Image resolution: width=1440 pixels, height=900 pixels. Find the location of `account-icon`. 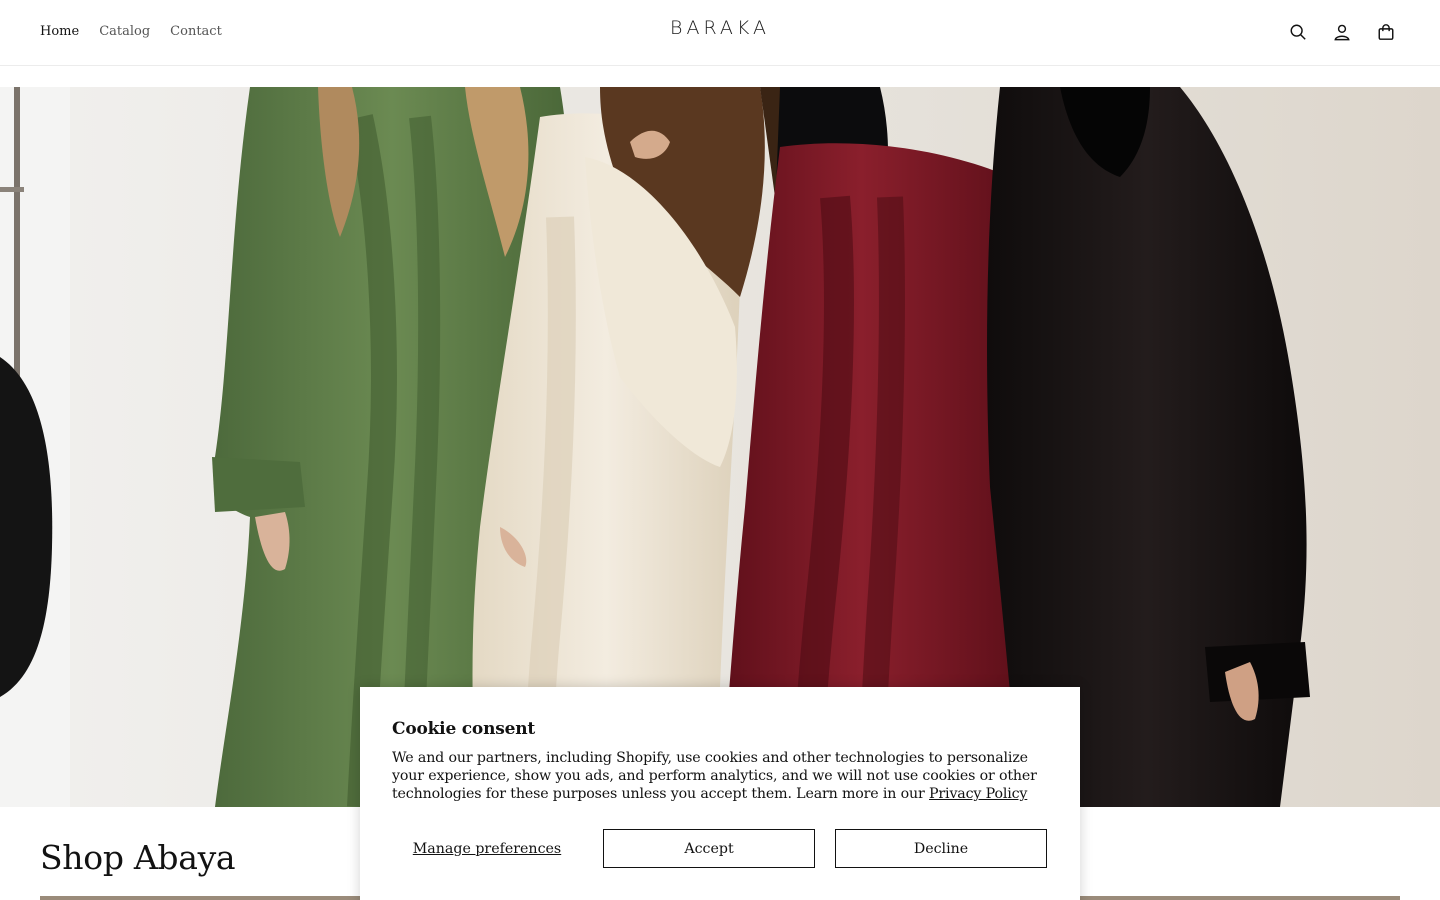

account-icon is located at coordinates (1342, 32).